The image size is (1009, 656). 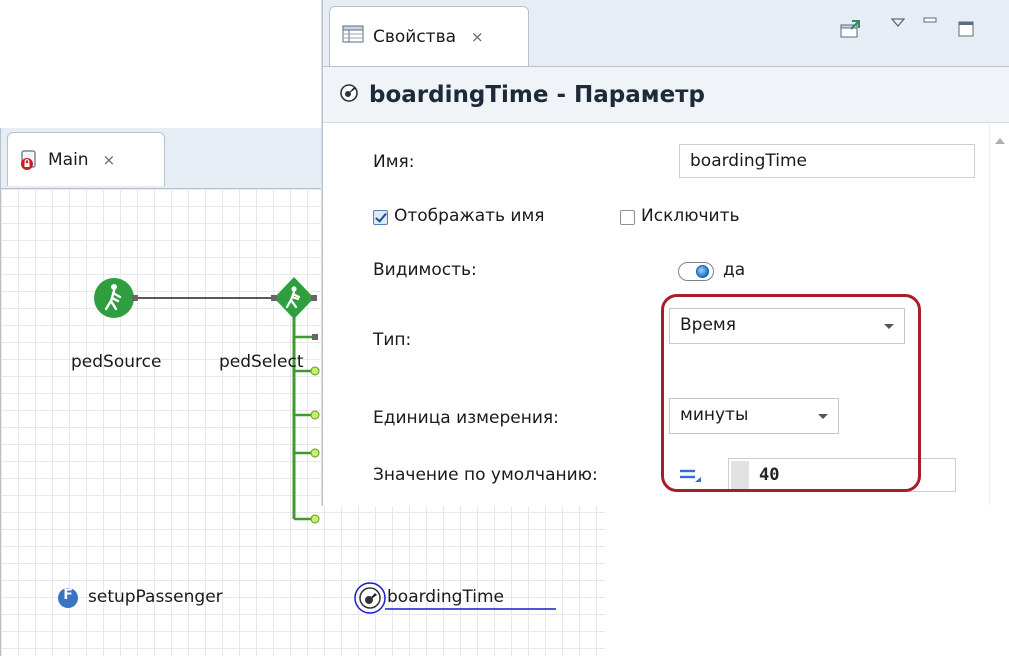 I want to click on block-label-pedselect: pedSelect, so click(x=261, y=362).